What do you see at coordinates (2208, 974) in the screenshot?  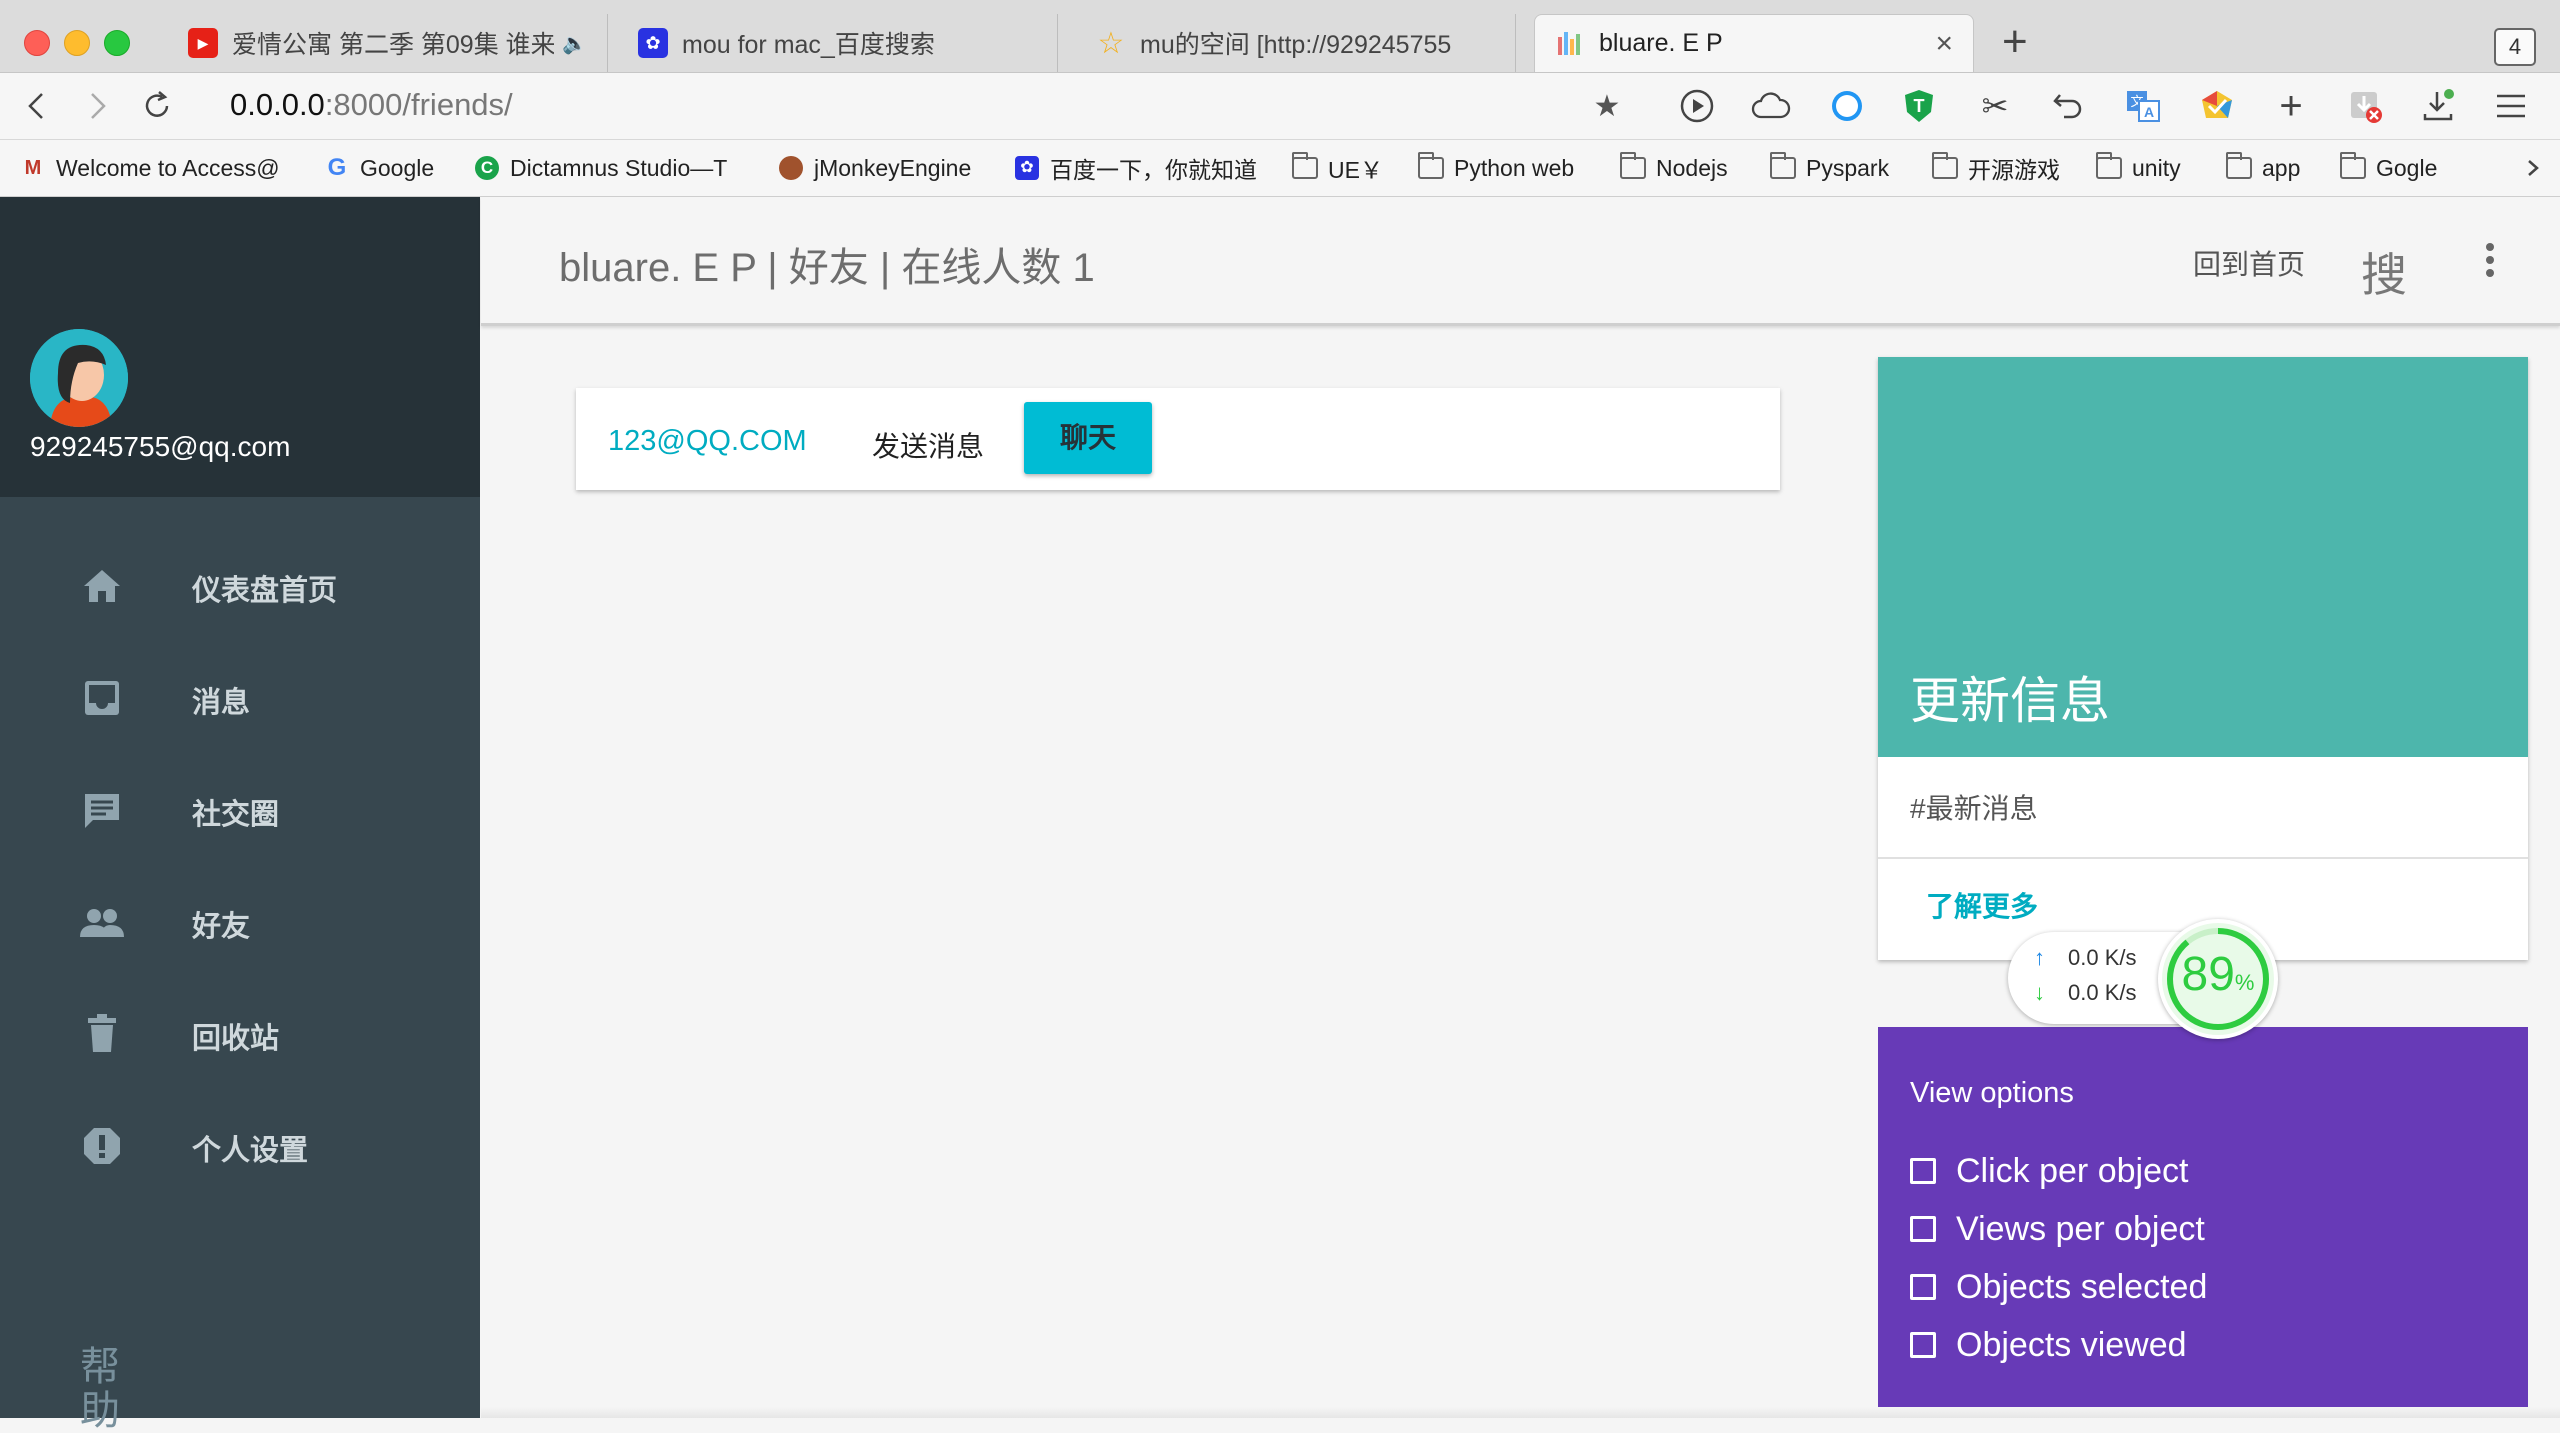 I see `usage-percent-value: 89` at bounding box center [2208, 974].